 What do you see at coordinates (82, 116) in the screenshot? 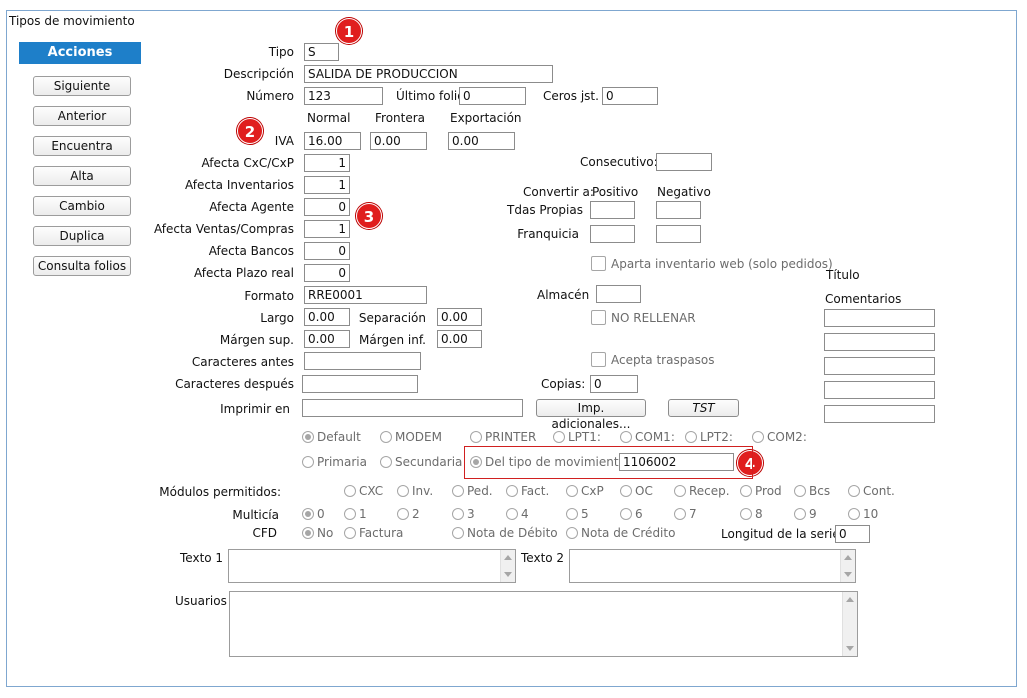
I see `anterior-button: Anterior` at bounding box center [82, 116].